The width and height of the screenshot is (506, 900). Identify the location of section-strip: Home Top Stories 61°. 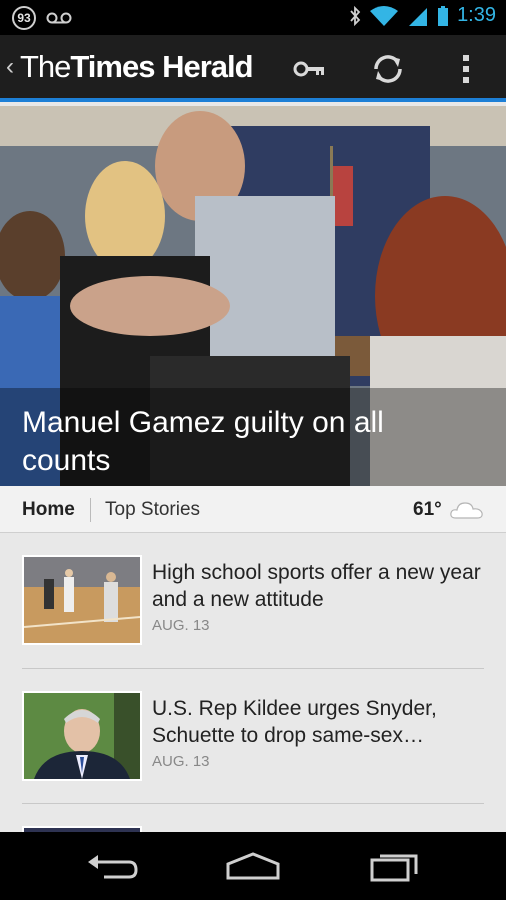
(253, 509).